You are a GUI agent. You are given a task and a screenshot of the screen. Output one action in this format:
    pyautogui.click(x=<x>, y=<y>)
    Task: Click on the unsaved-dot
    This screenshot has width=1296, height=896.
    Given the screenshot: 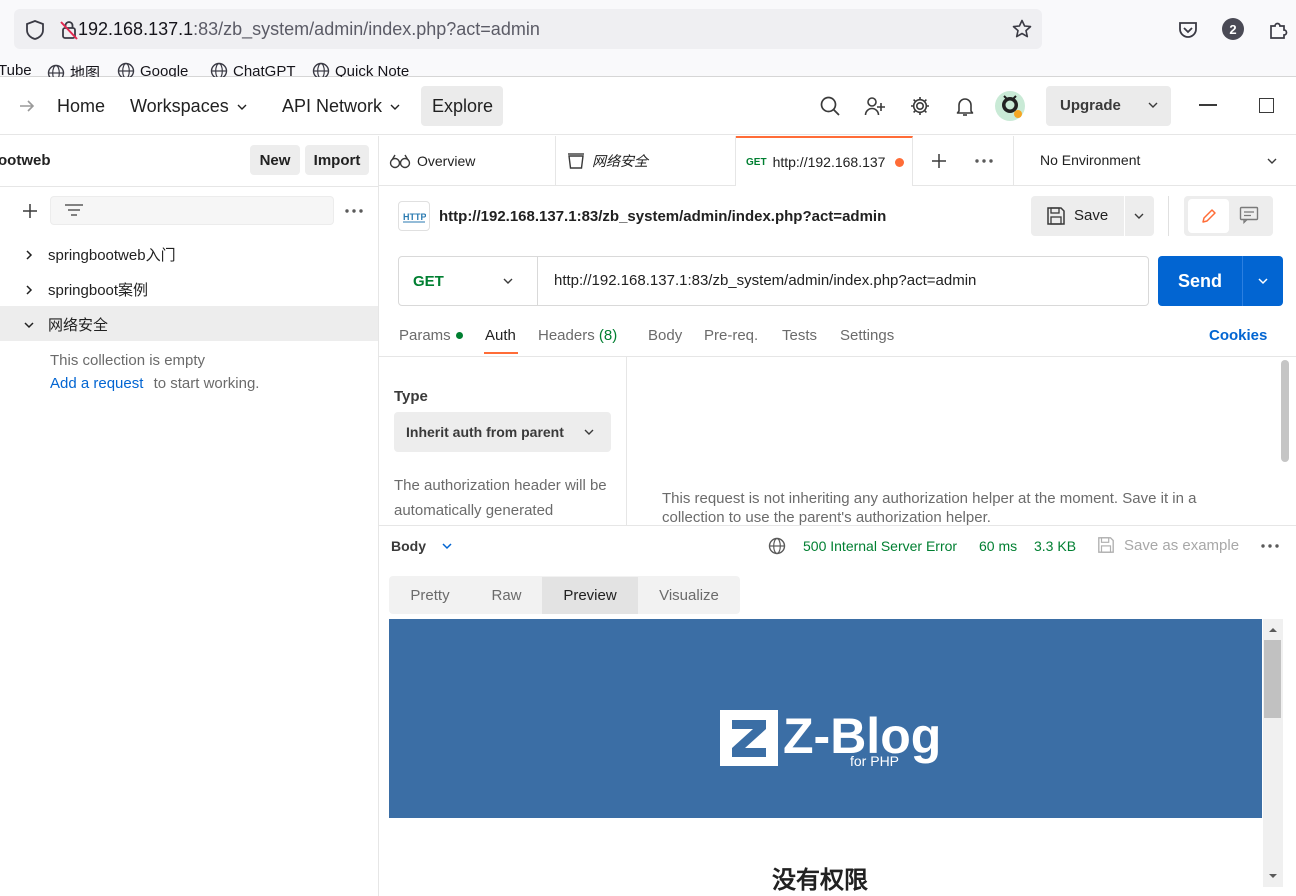 What is the action you would take?
    pyautogui.click(x=899, y=162)
    